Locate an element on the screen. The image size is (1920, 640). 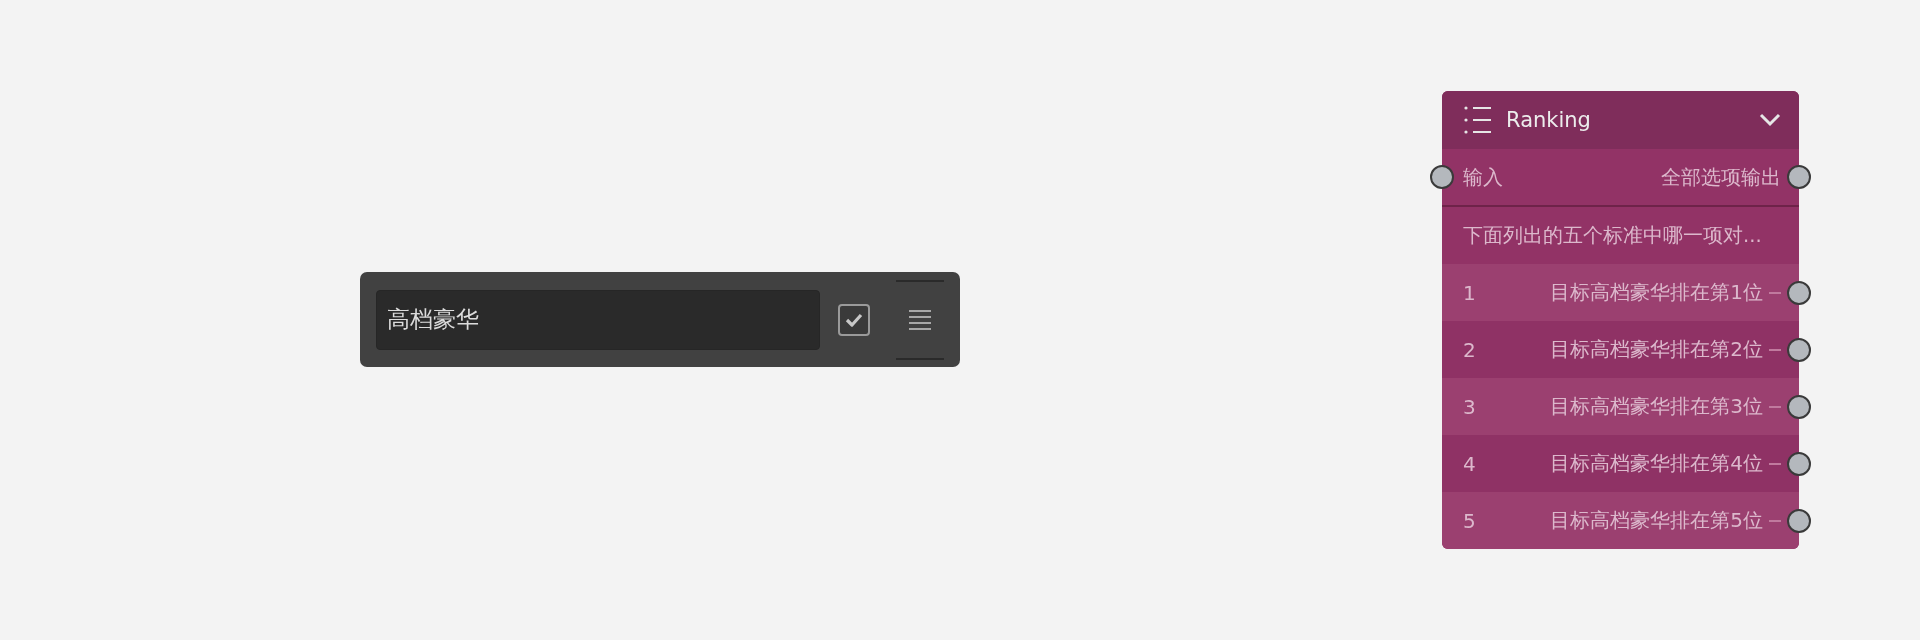
text-field: 高档豪华 is located at coordinates (598, 319).